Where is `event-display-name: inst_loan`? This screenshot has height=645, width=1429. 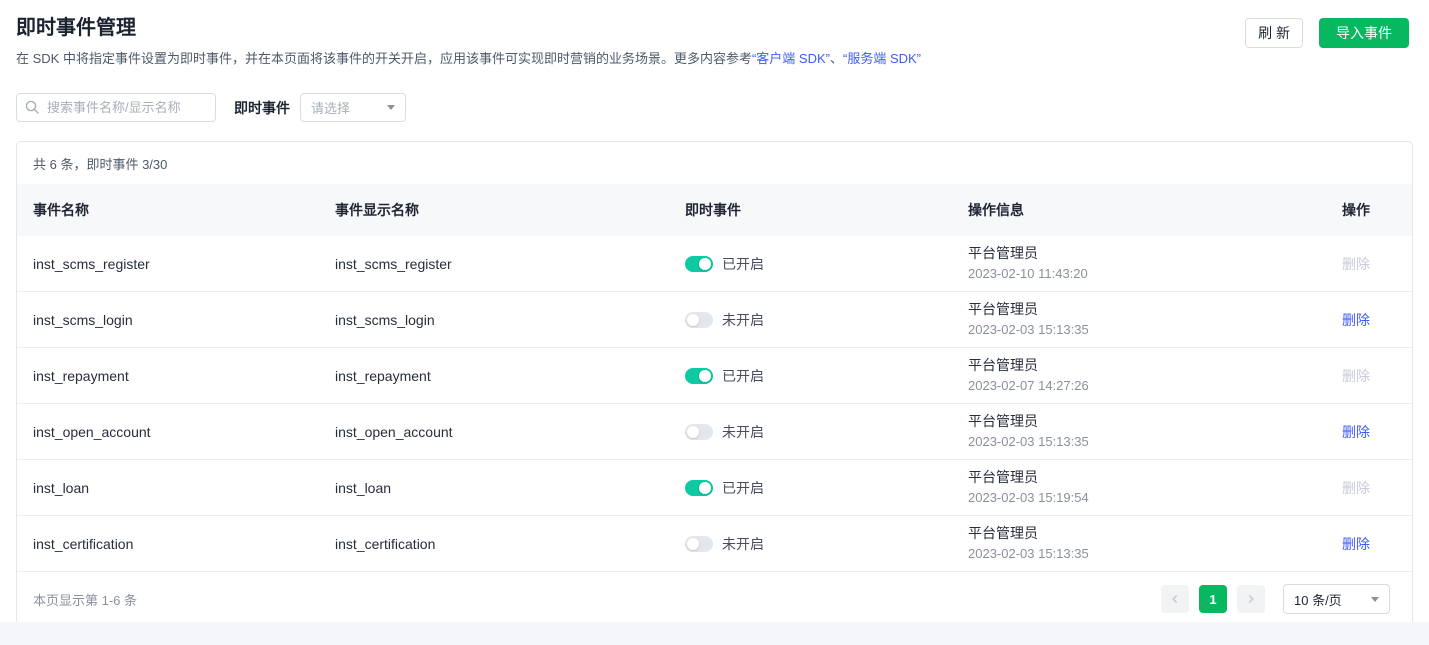 event-display-name: inst_loan is located at coordinates (363, 487).